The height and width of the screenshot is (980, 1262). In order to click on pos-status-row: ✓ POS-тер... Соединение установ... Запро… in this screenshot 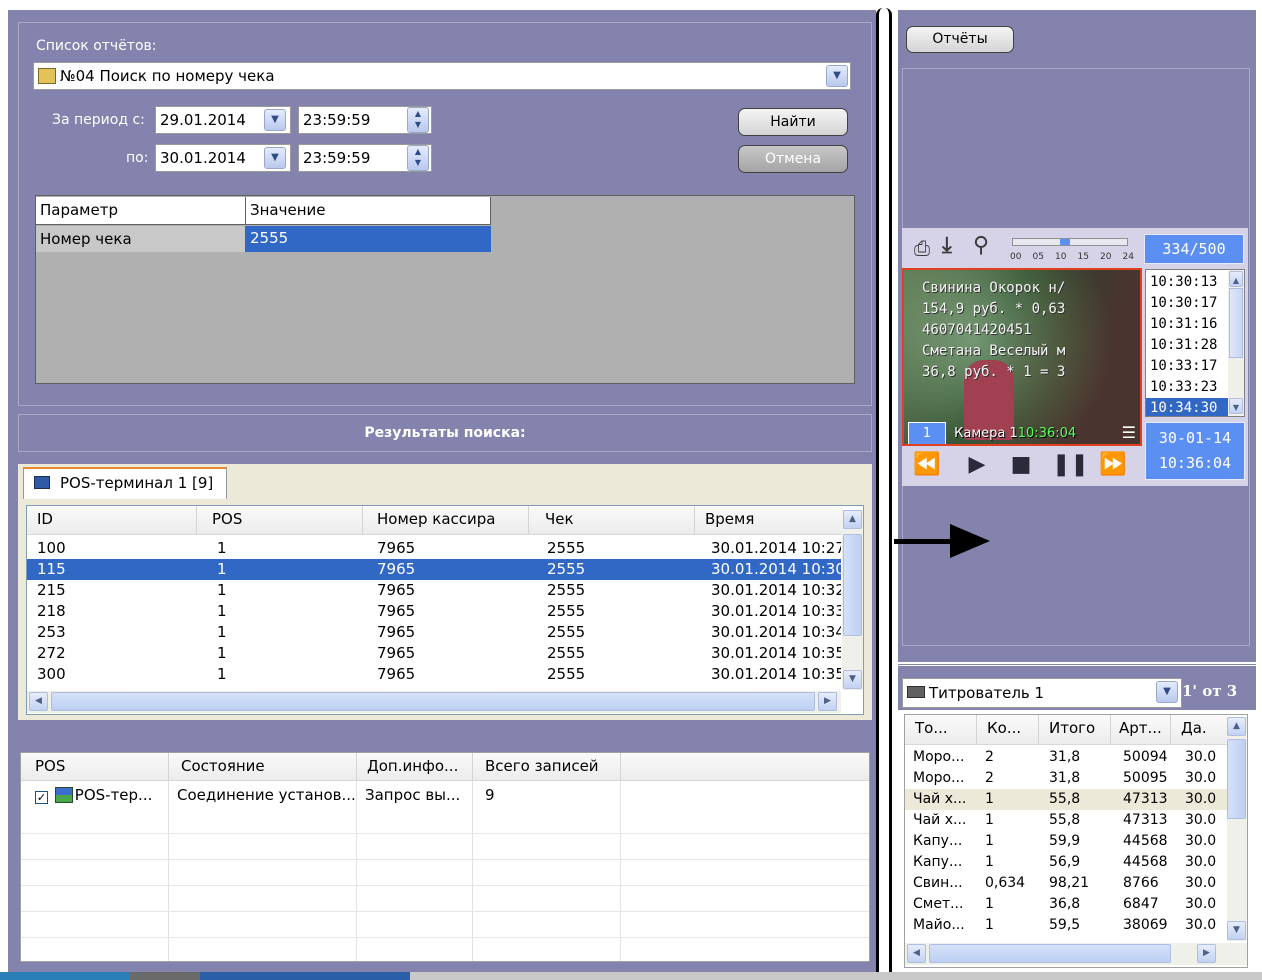, I will do `click(445, 795)`.